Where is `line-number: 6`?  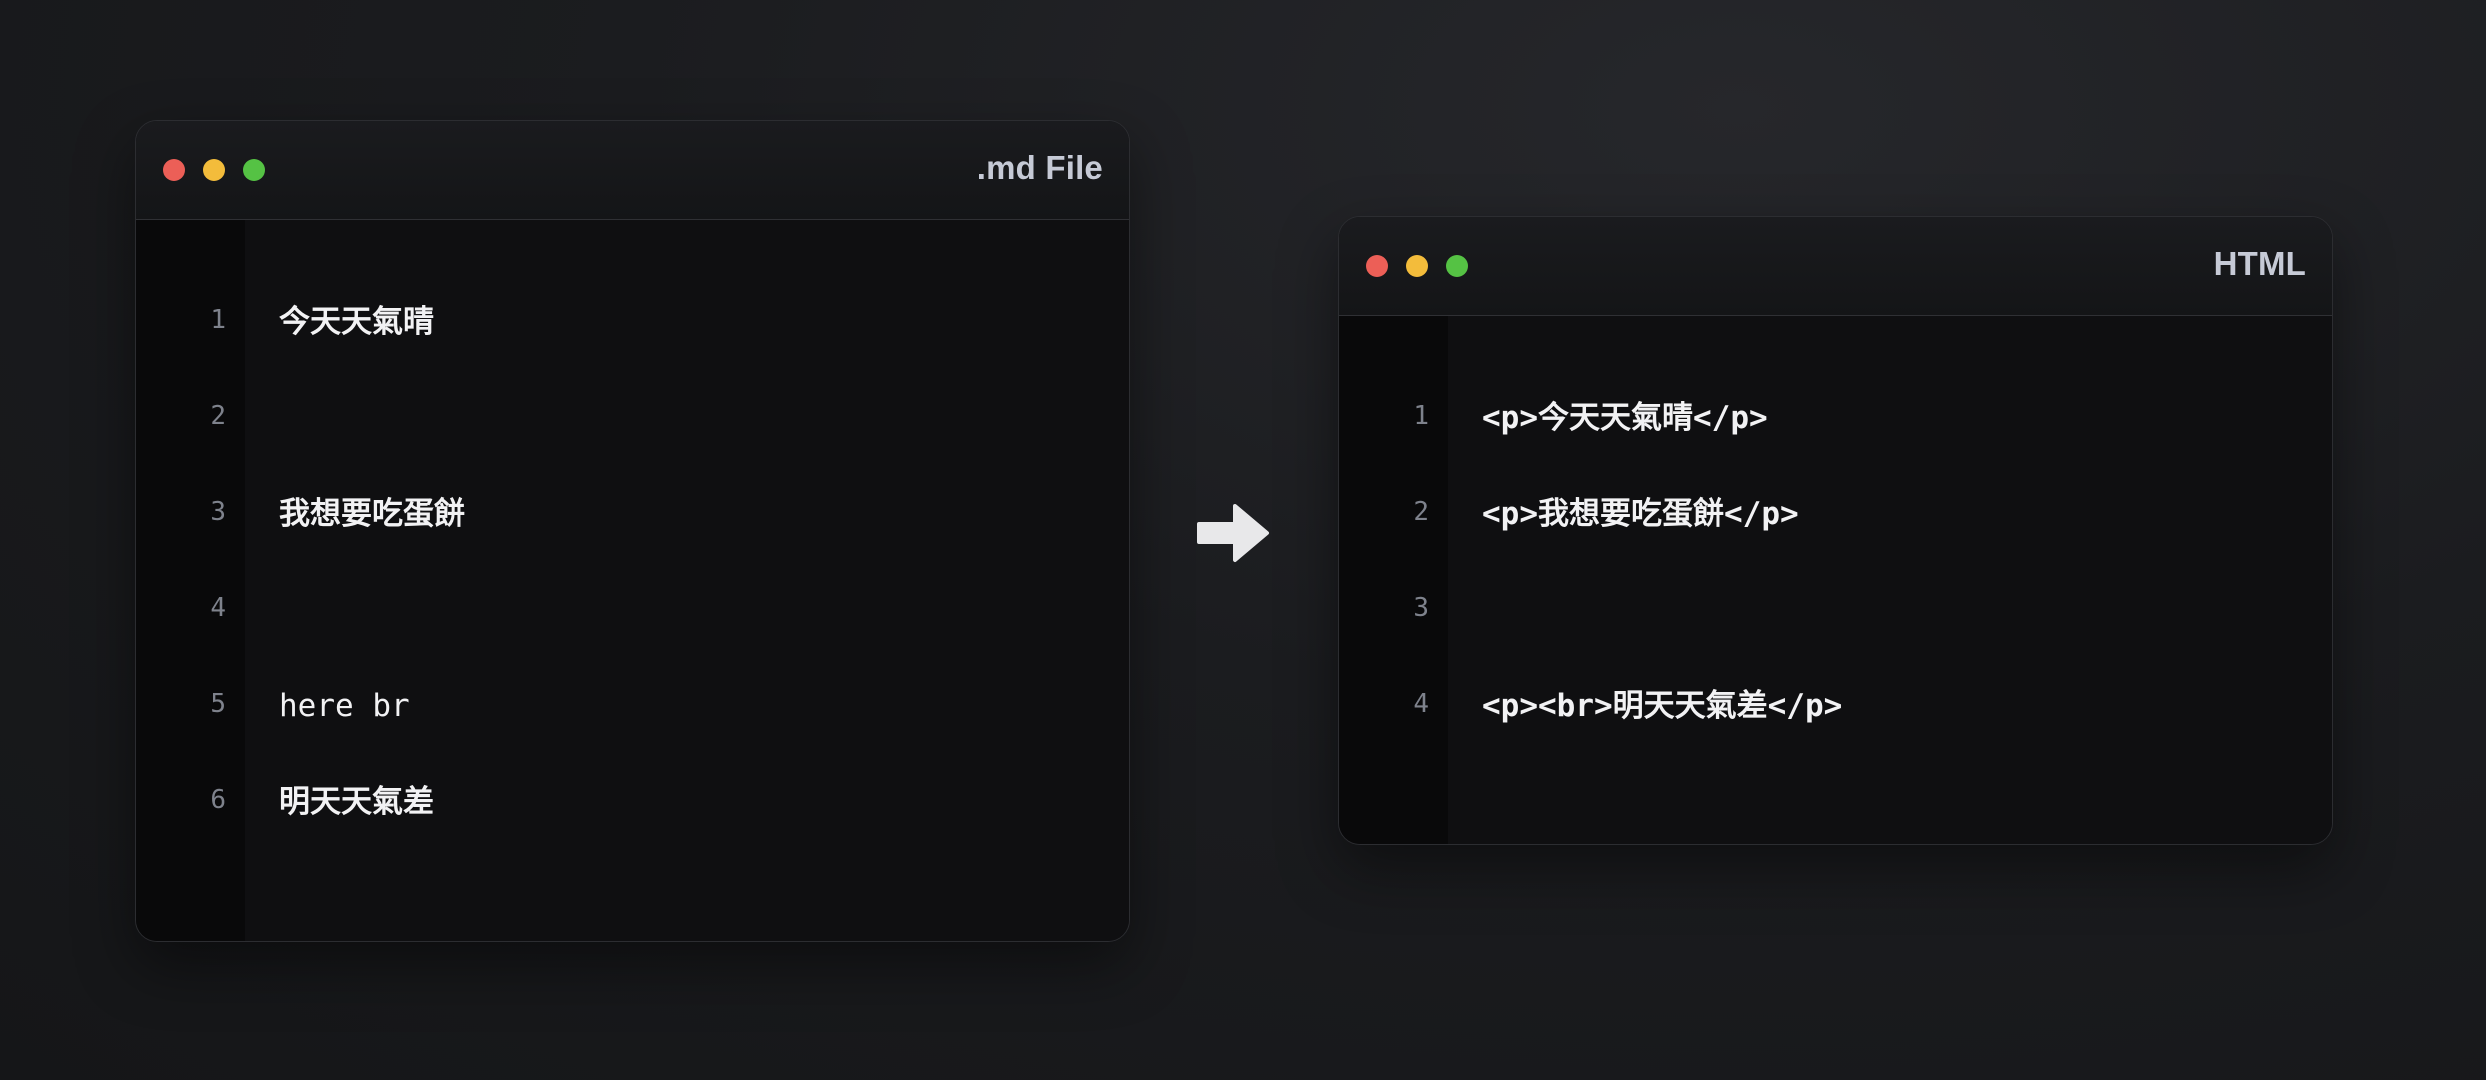 line-number: 6 is located at coordinates (218, 800).